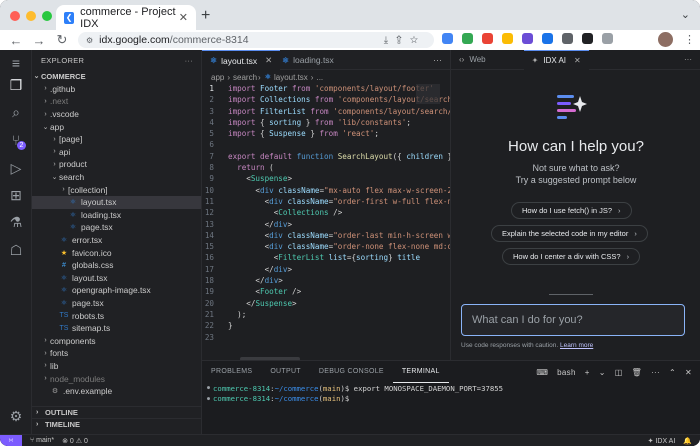 The width and height of the screenshot is (700, 446). I want to click on new-tab-icon: +, so click(205, 16).